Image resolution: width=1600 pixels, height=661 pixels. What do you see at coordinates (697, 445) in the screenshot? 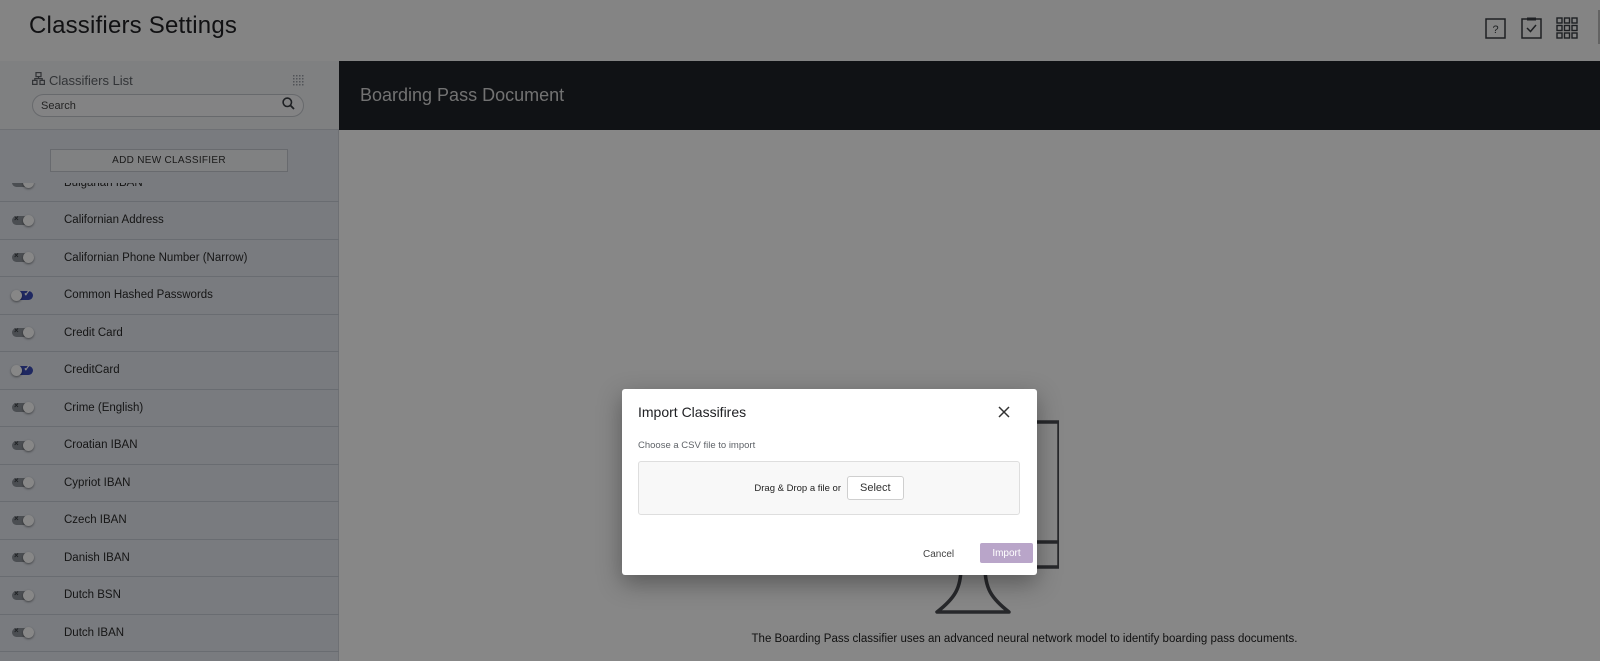
I see `dialog-instructions: Choose a CSV file to import` at bounding box center [697, 445].